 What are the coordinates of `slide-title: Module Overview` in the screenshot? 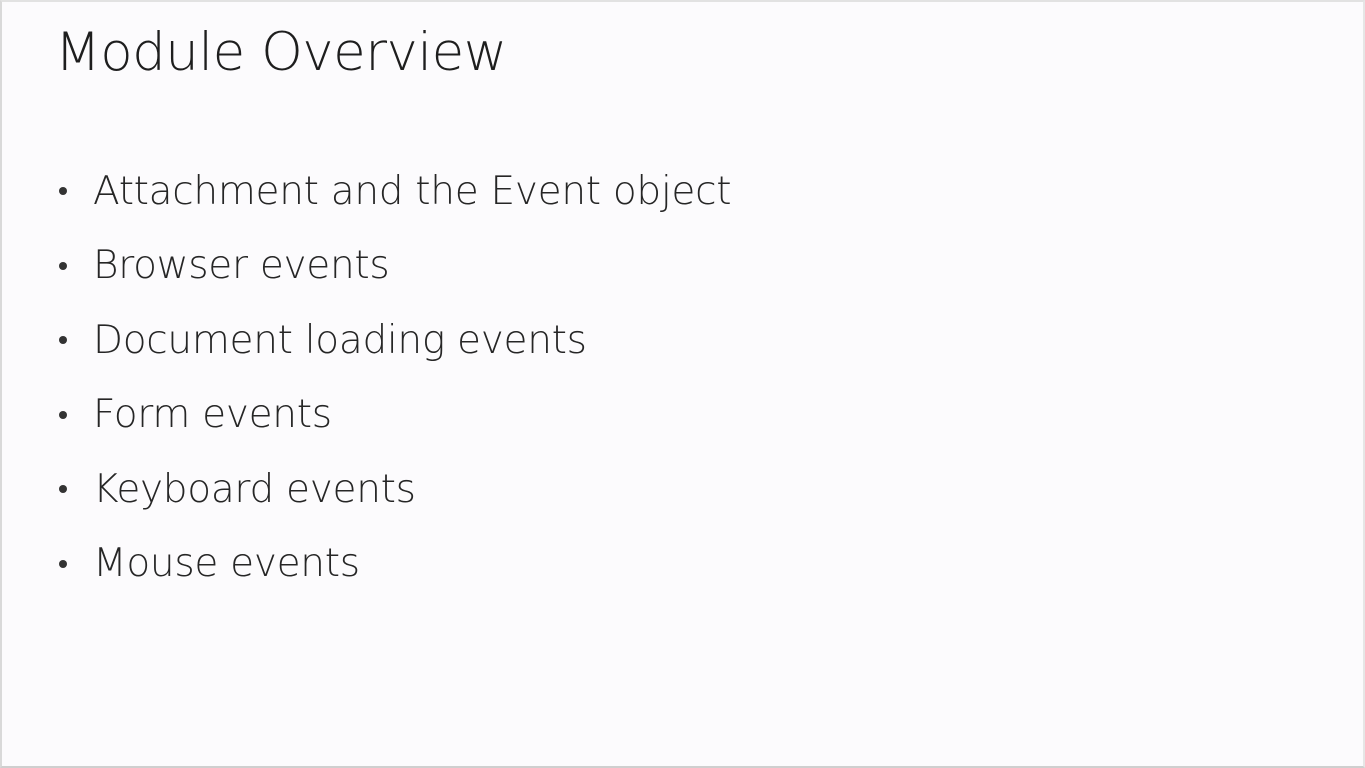 It's located at (281, 52).